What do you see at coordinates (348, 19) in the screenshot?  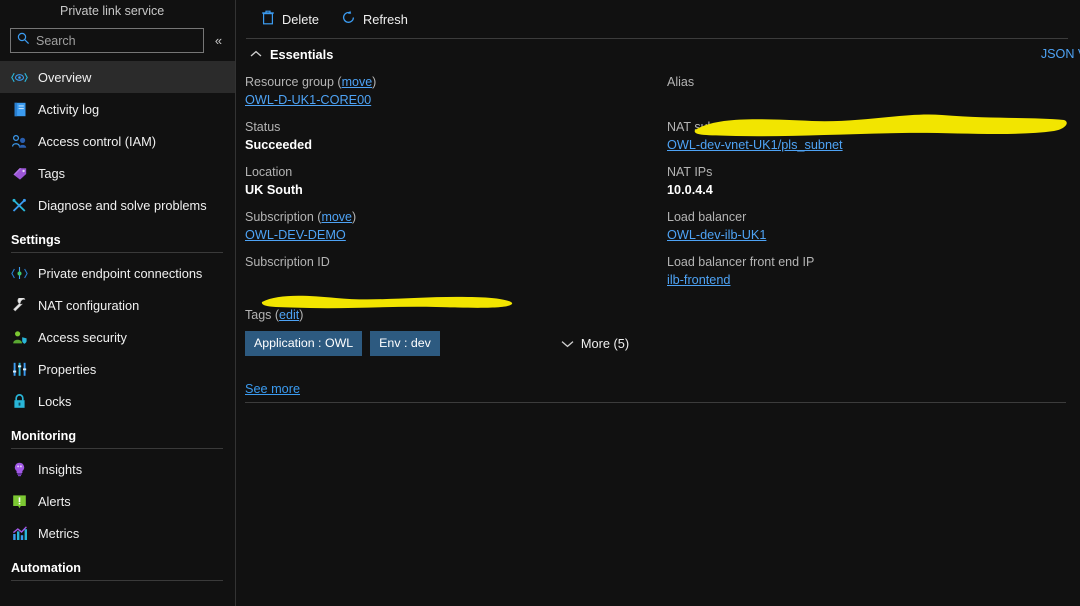 I see `refresh-icon` at bounding box center [348, 19].